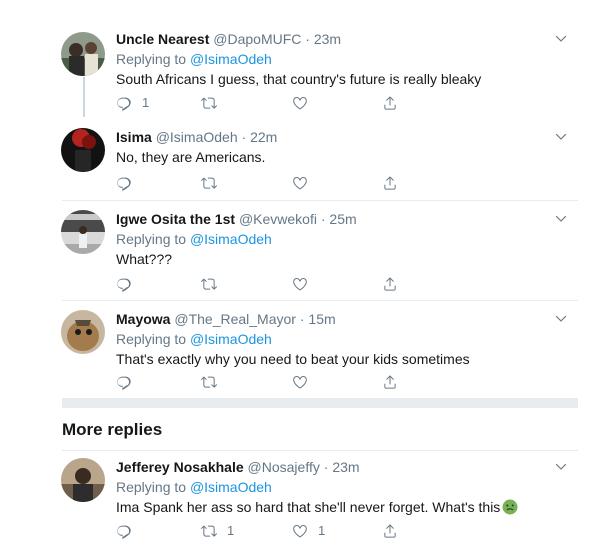  Describe the element at coordinates (175, 219) in the screenshot. I see `display-name: Igwe Osita the 1st` at that location.